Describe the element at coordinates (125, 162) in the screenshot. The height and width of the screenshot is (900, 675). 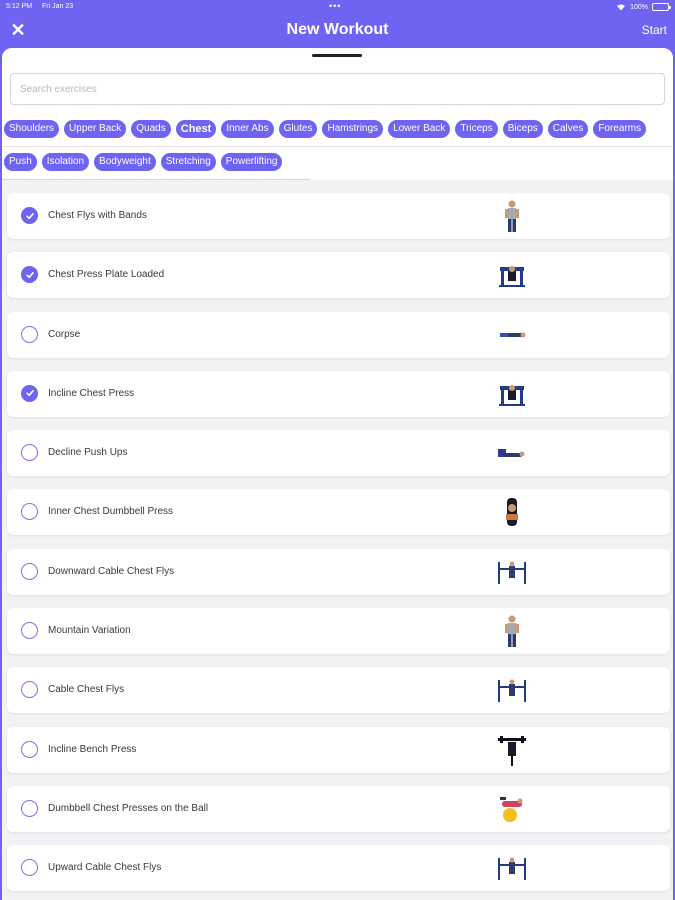
I see `type-chip: Bodyweight` at that location.